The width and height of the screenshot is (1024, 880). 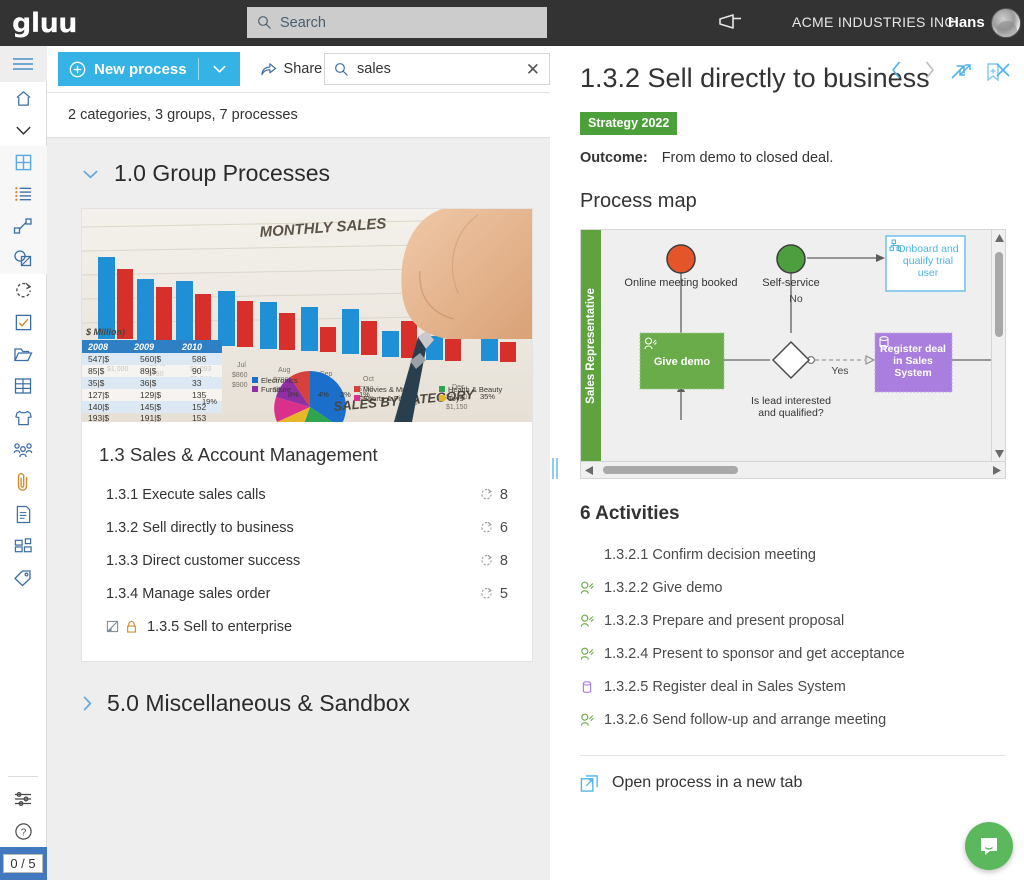 I want to click on sidebar-item-people, so click(x=23, y=450).